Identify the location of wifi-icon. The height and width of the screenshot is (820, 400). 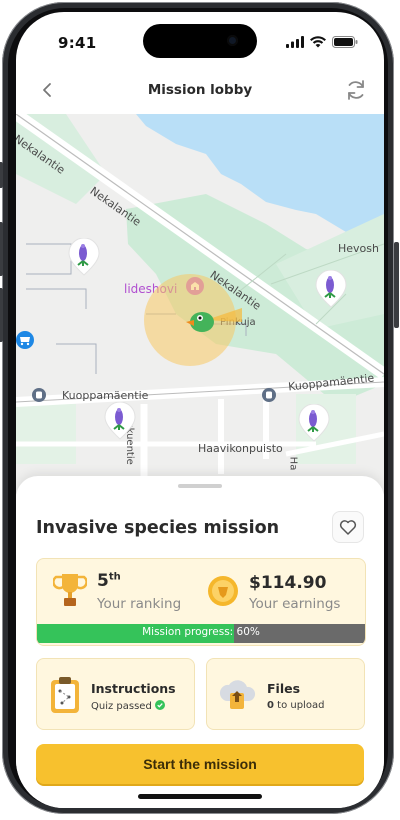
(318, 42).